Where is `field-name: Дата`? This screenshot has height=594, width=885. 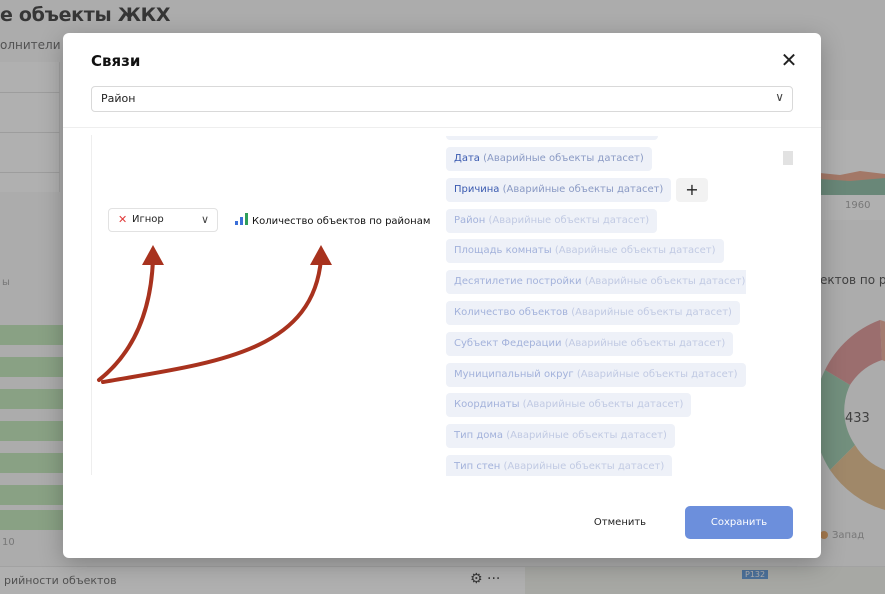
field-name: Дата is located at coordinates (467, 158).